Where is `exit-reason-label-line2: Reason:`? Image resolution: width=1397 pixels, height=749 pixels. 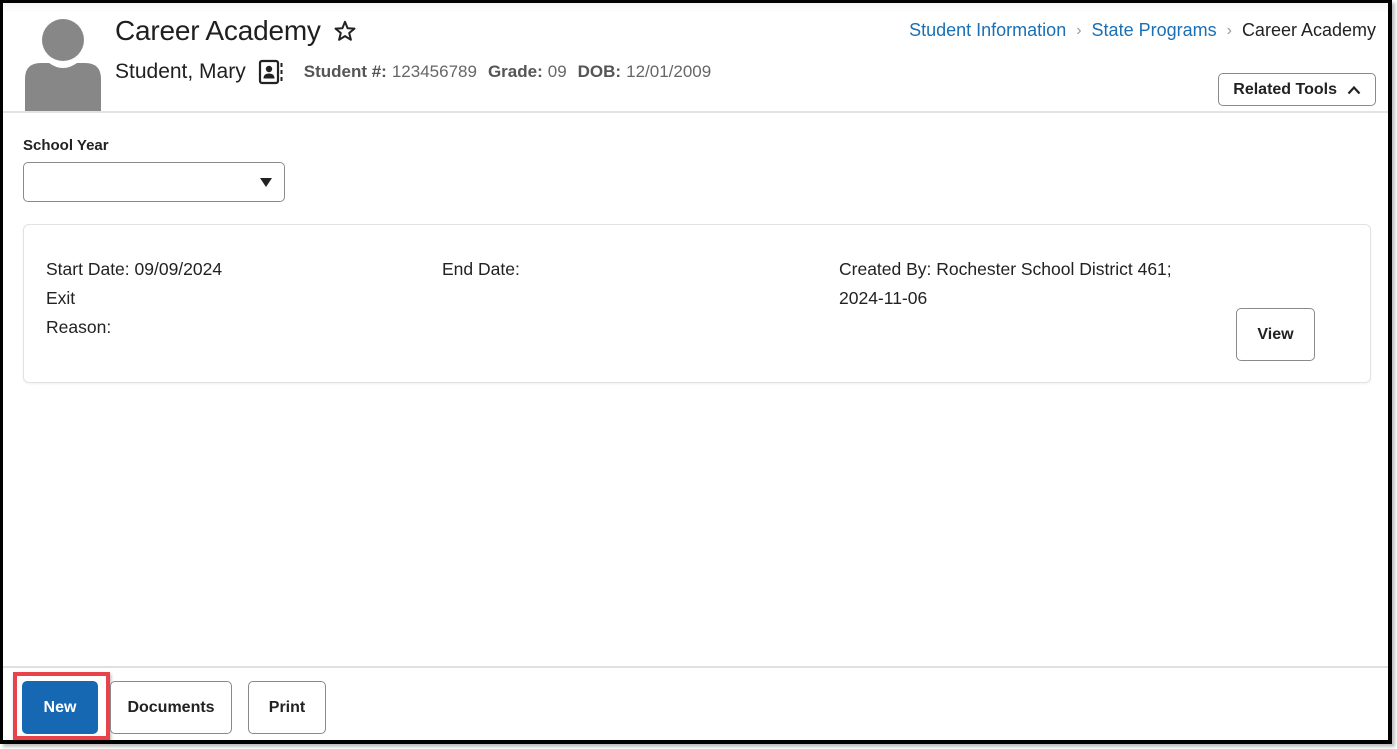 exit-reason-label-line2: Reason: is located at coordinates (79, 327).